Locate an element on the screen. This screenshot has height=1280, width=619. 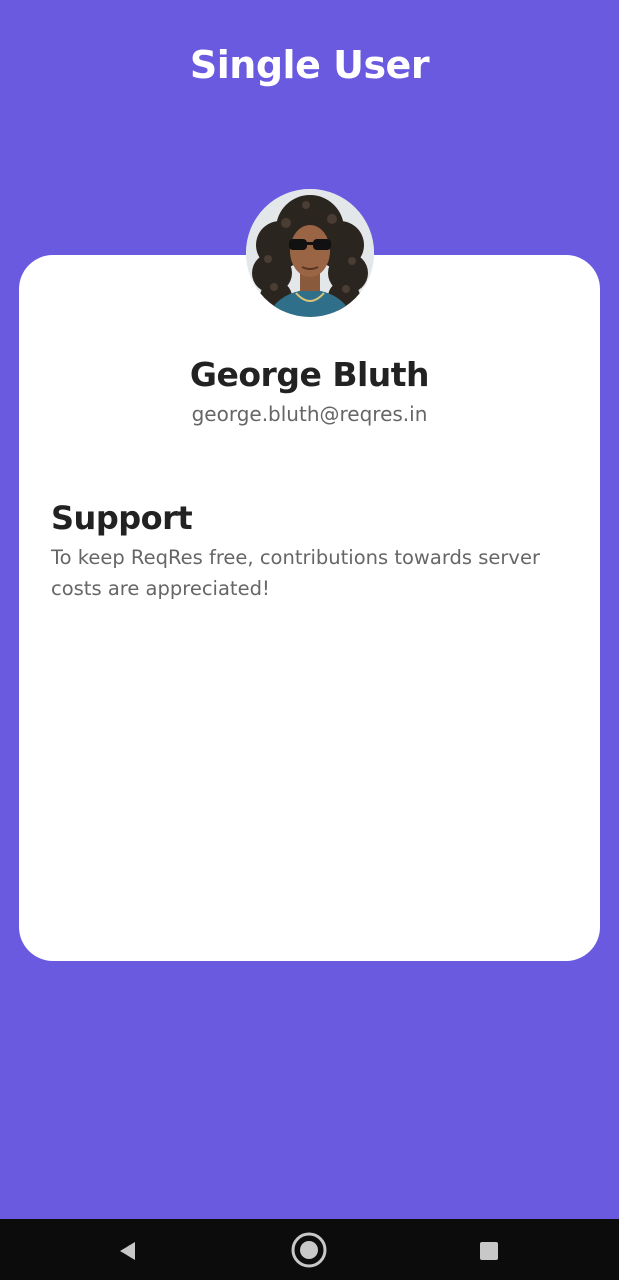
recents-square-icon is located at coordinates (489, 1251).